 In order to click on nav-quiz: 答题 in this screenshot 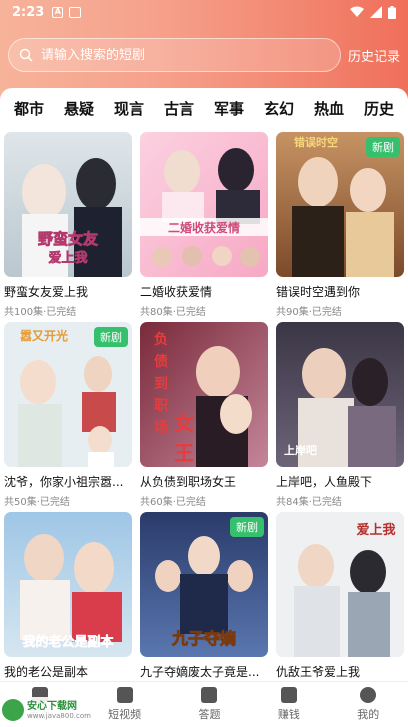, I will do `click(209, 704)`.